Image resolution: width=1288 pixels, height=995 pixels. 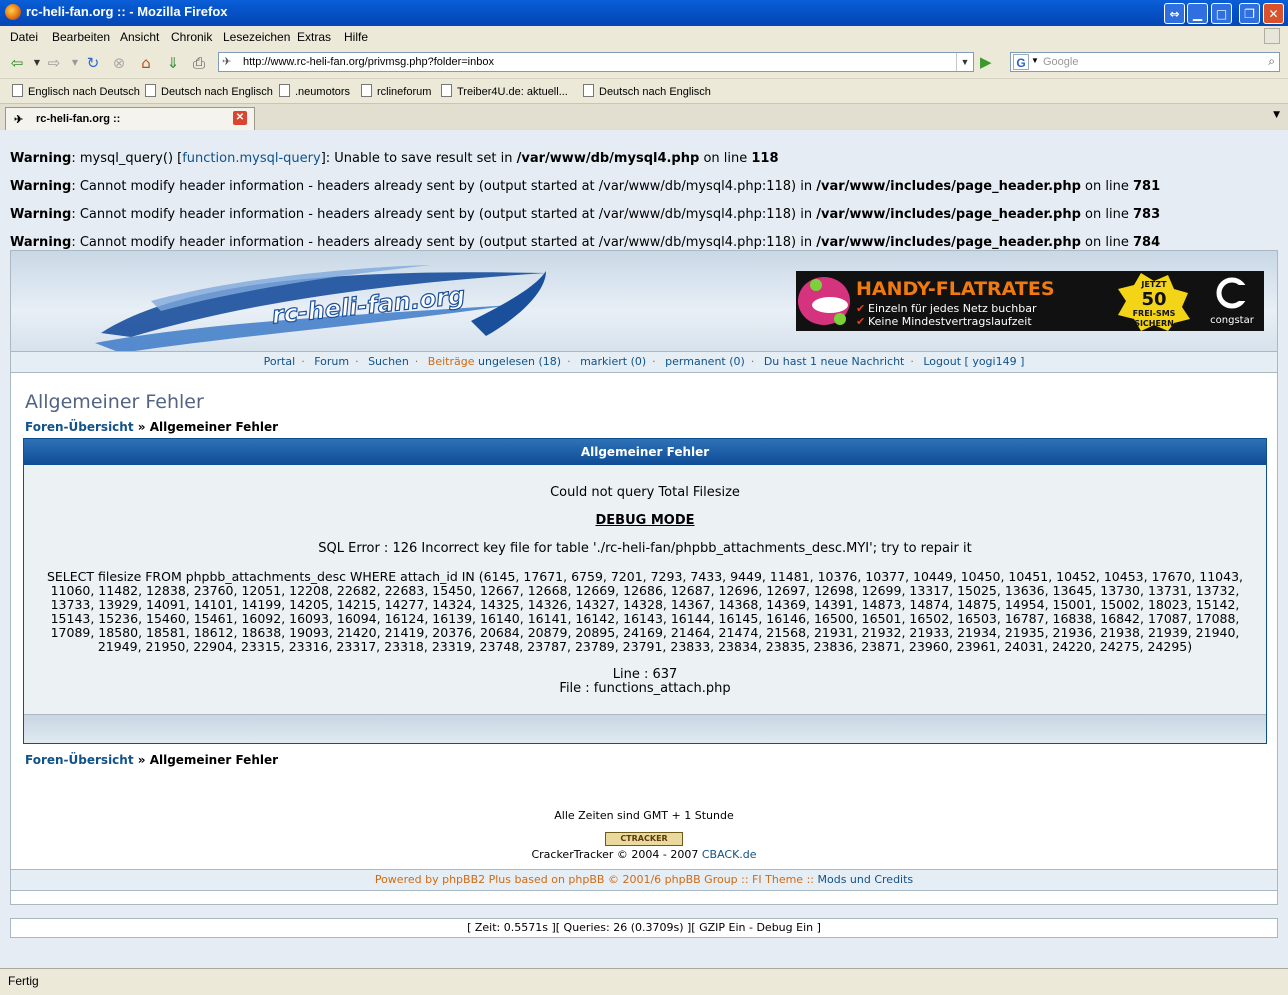 I want to click on page-scrollbar, so click(x=1285, y=549).